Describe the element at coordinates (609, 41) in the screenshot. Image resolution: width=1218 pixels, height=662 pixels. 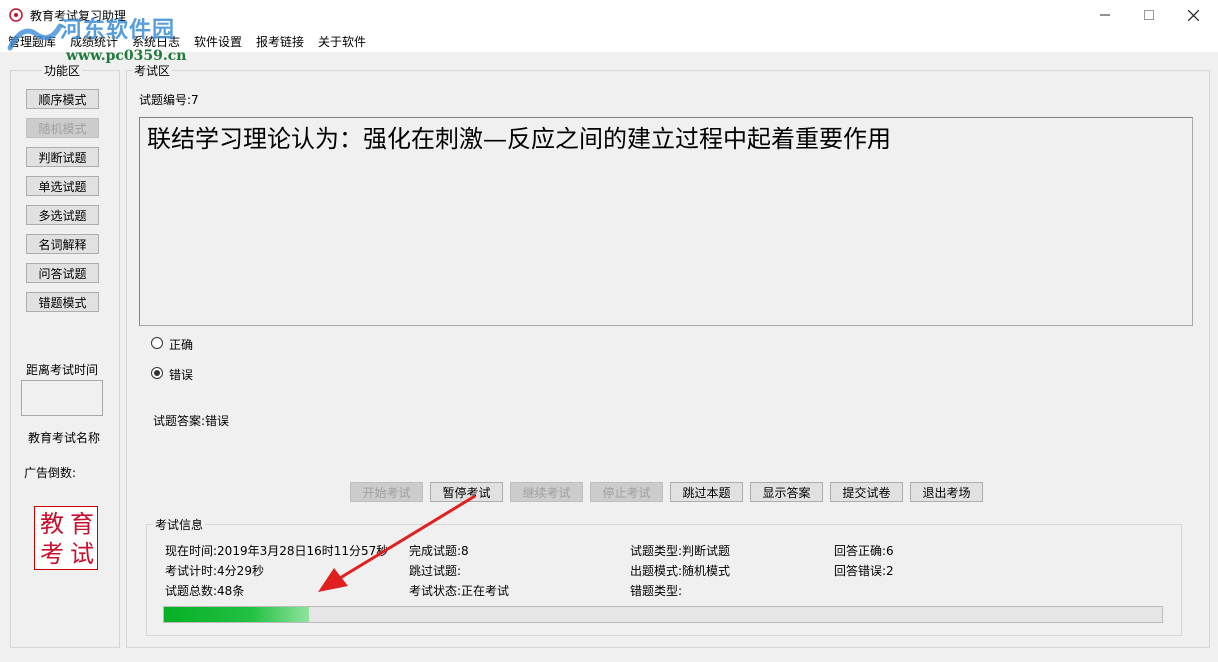
I see `menu-bar: 管理题库 成绩统计 系统日志 软件设置 报考链接 关于软件` at that location.